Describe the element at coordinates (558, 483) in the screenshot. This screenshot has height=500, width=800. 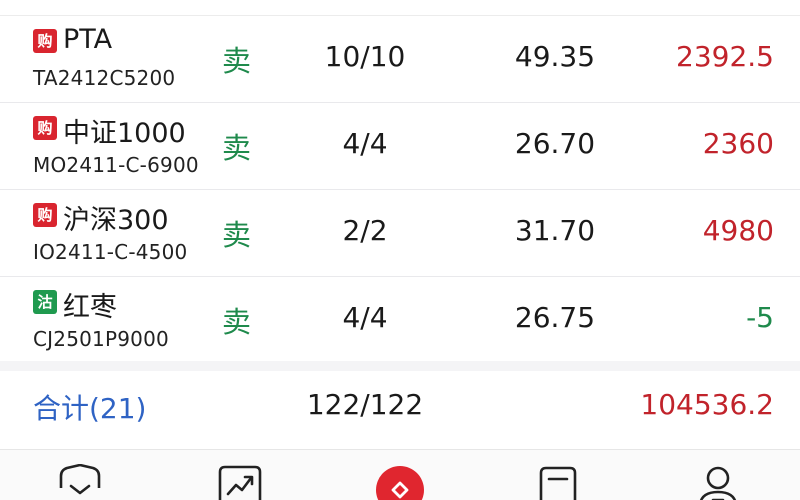
I see `document-icon` at that location.